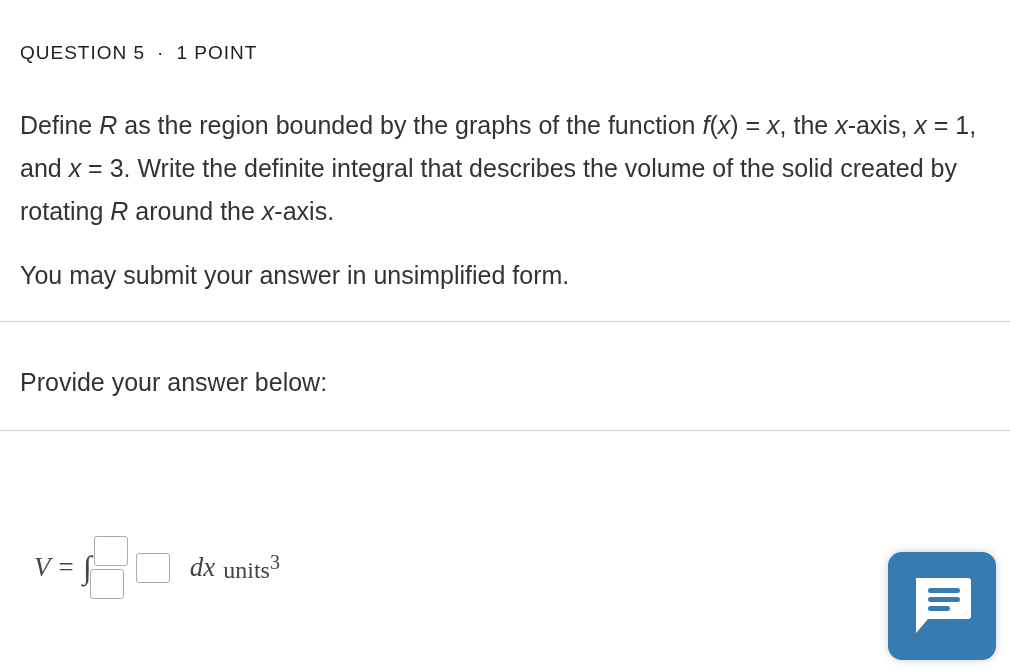 The image size is (1010, 670). What do you see at coordinates (202, 567) in the screenshot?
I see `differential: dx` at bounding box center [202, 567].